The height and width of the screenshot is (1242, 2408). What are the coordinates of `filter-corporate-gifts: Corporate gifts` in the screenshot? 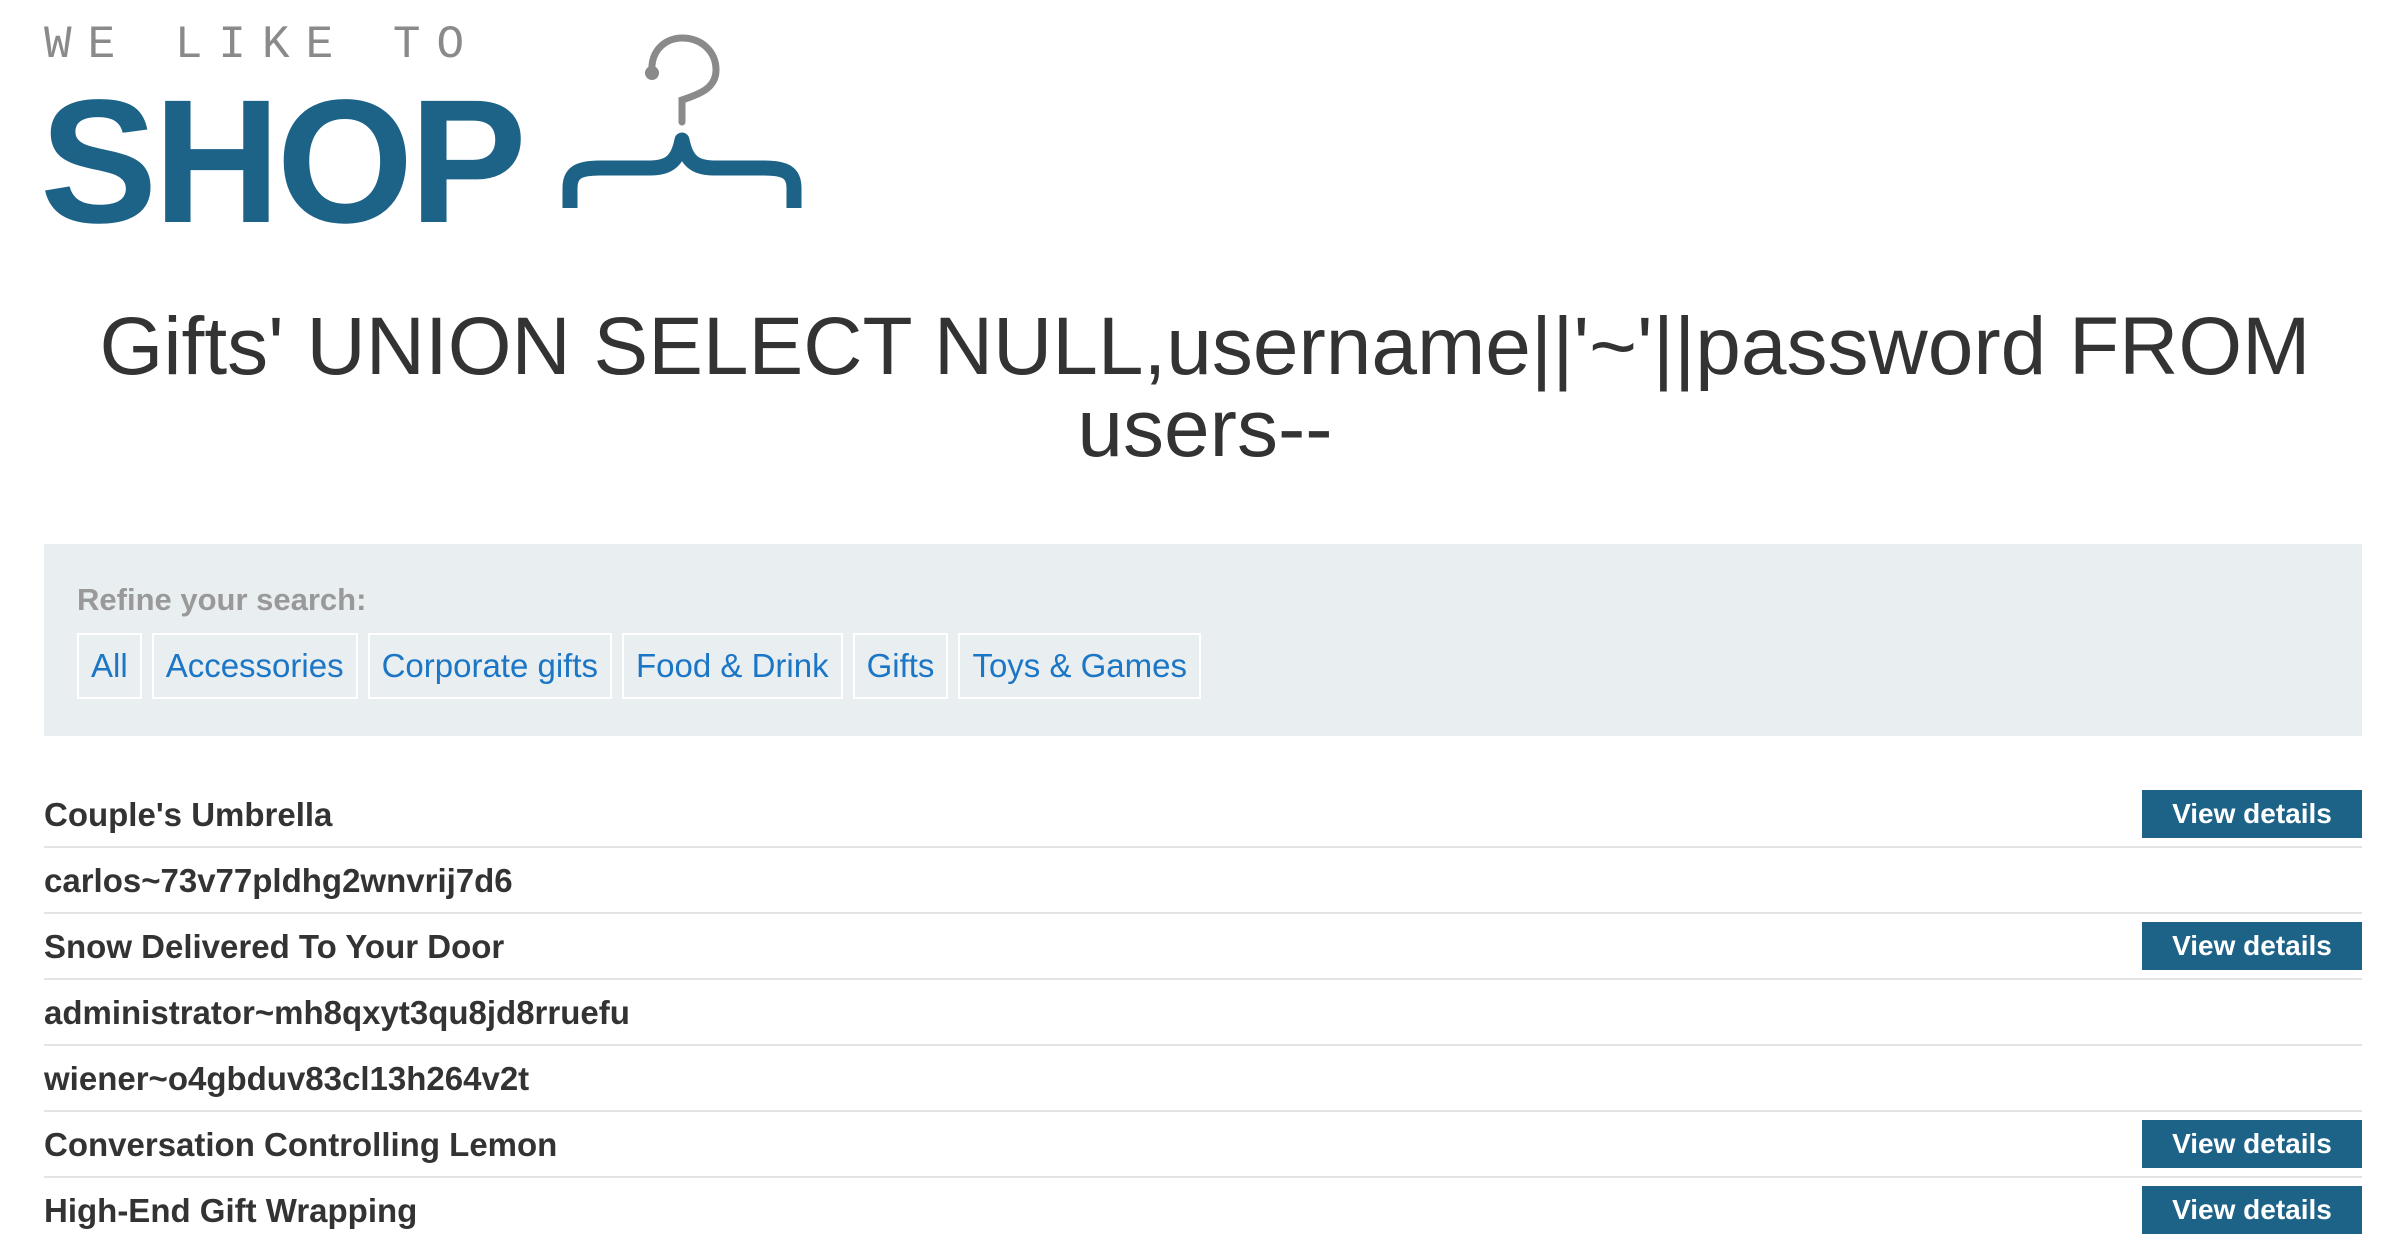 It's located at (490, 666).